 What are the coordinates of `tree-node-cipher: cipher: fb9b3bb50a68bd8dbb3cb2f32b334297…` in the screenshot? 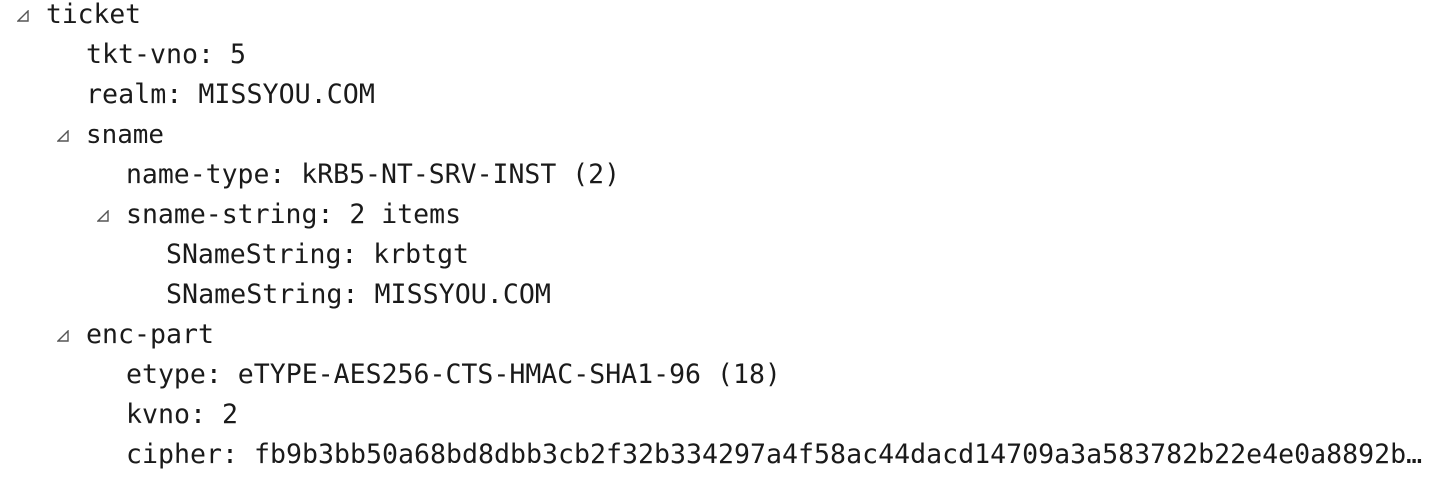 It's located at (776, 455).